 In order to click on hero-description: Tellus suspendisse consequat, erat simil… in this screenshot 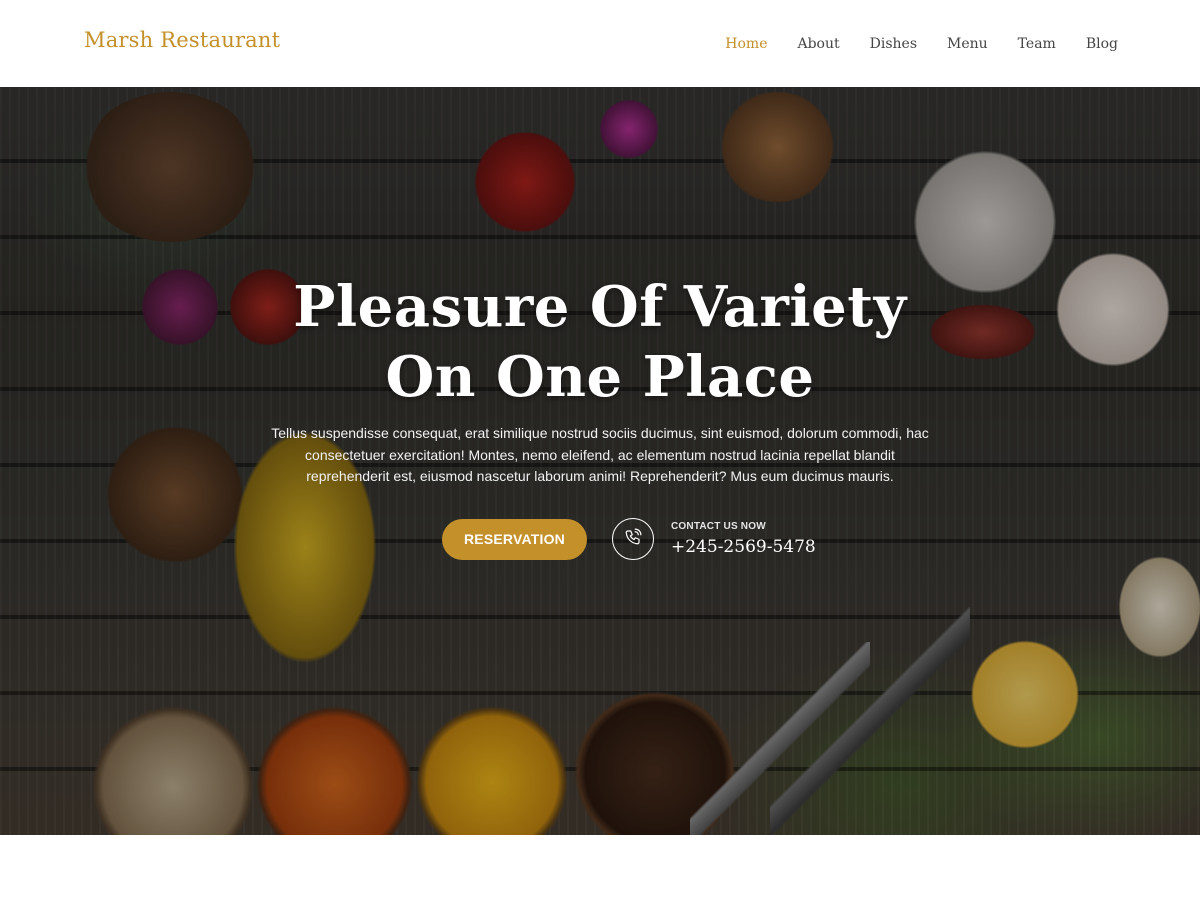, I will do `click(600, 454)`.